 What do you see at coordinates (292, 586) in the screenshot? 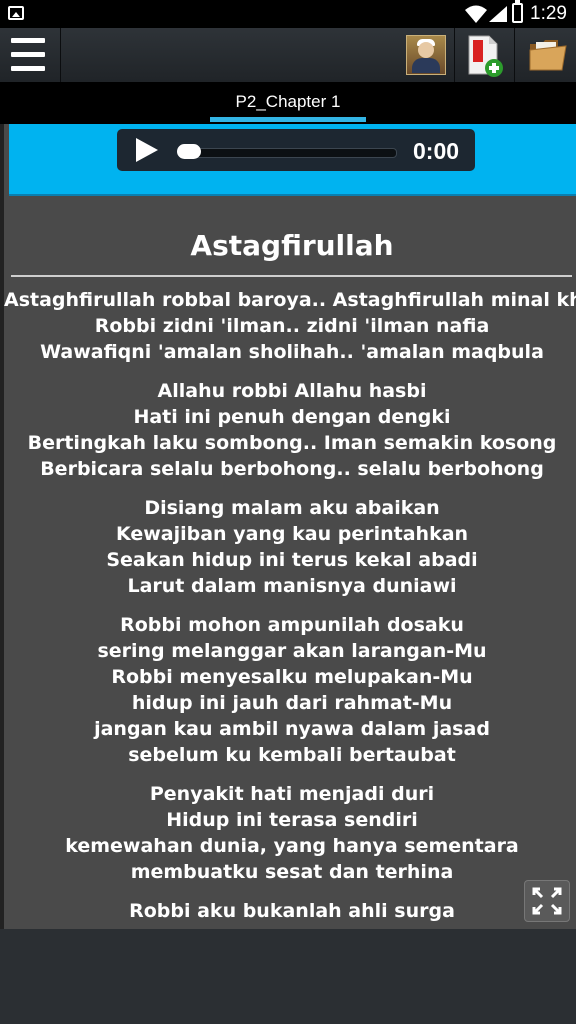
I see `lyric-line: Larut dalam manisnya duniawi` at bounding box center [292, 586].